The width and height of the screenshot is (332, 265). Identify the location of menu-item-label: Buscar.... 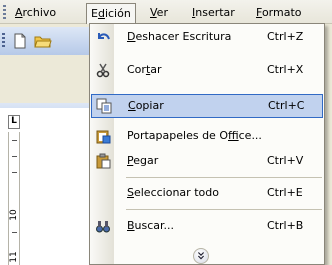
(151, 225).